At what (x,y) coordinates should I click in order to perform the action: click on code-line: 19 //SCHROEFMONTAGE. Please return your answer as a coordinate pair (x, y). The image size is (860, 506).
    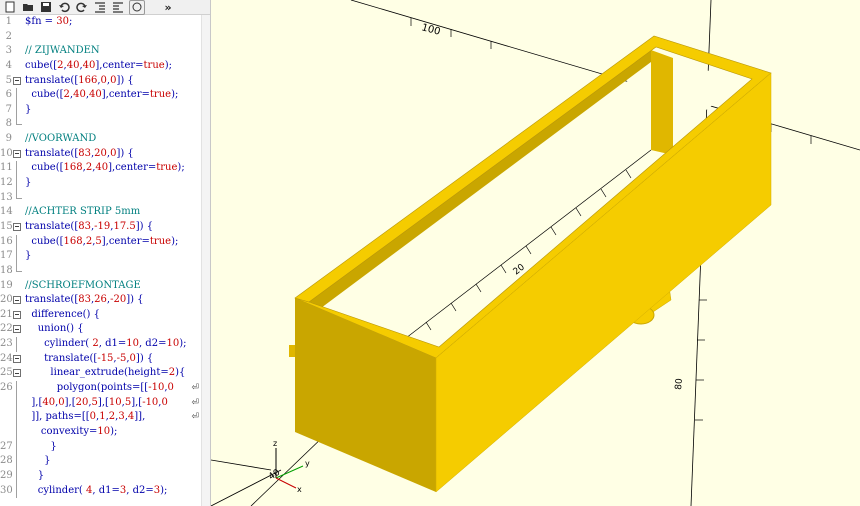
    Looking at the image, I should click on (100, 286).